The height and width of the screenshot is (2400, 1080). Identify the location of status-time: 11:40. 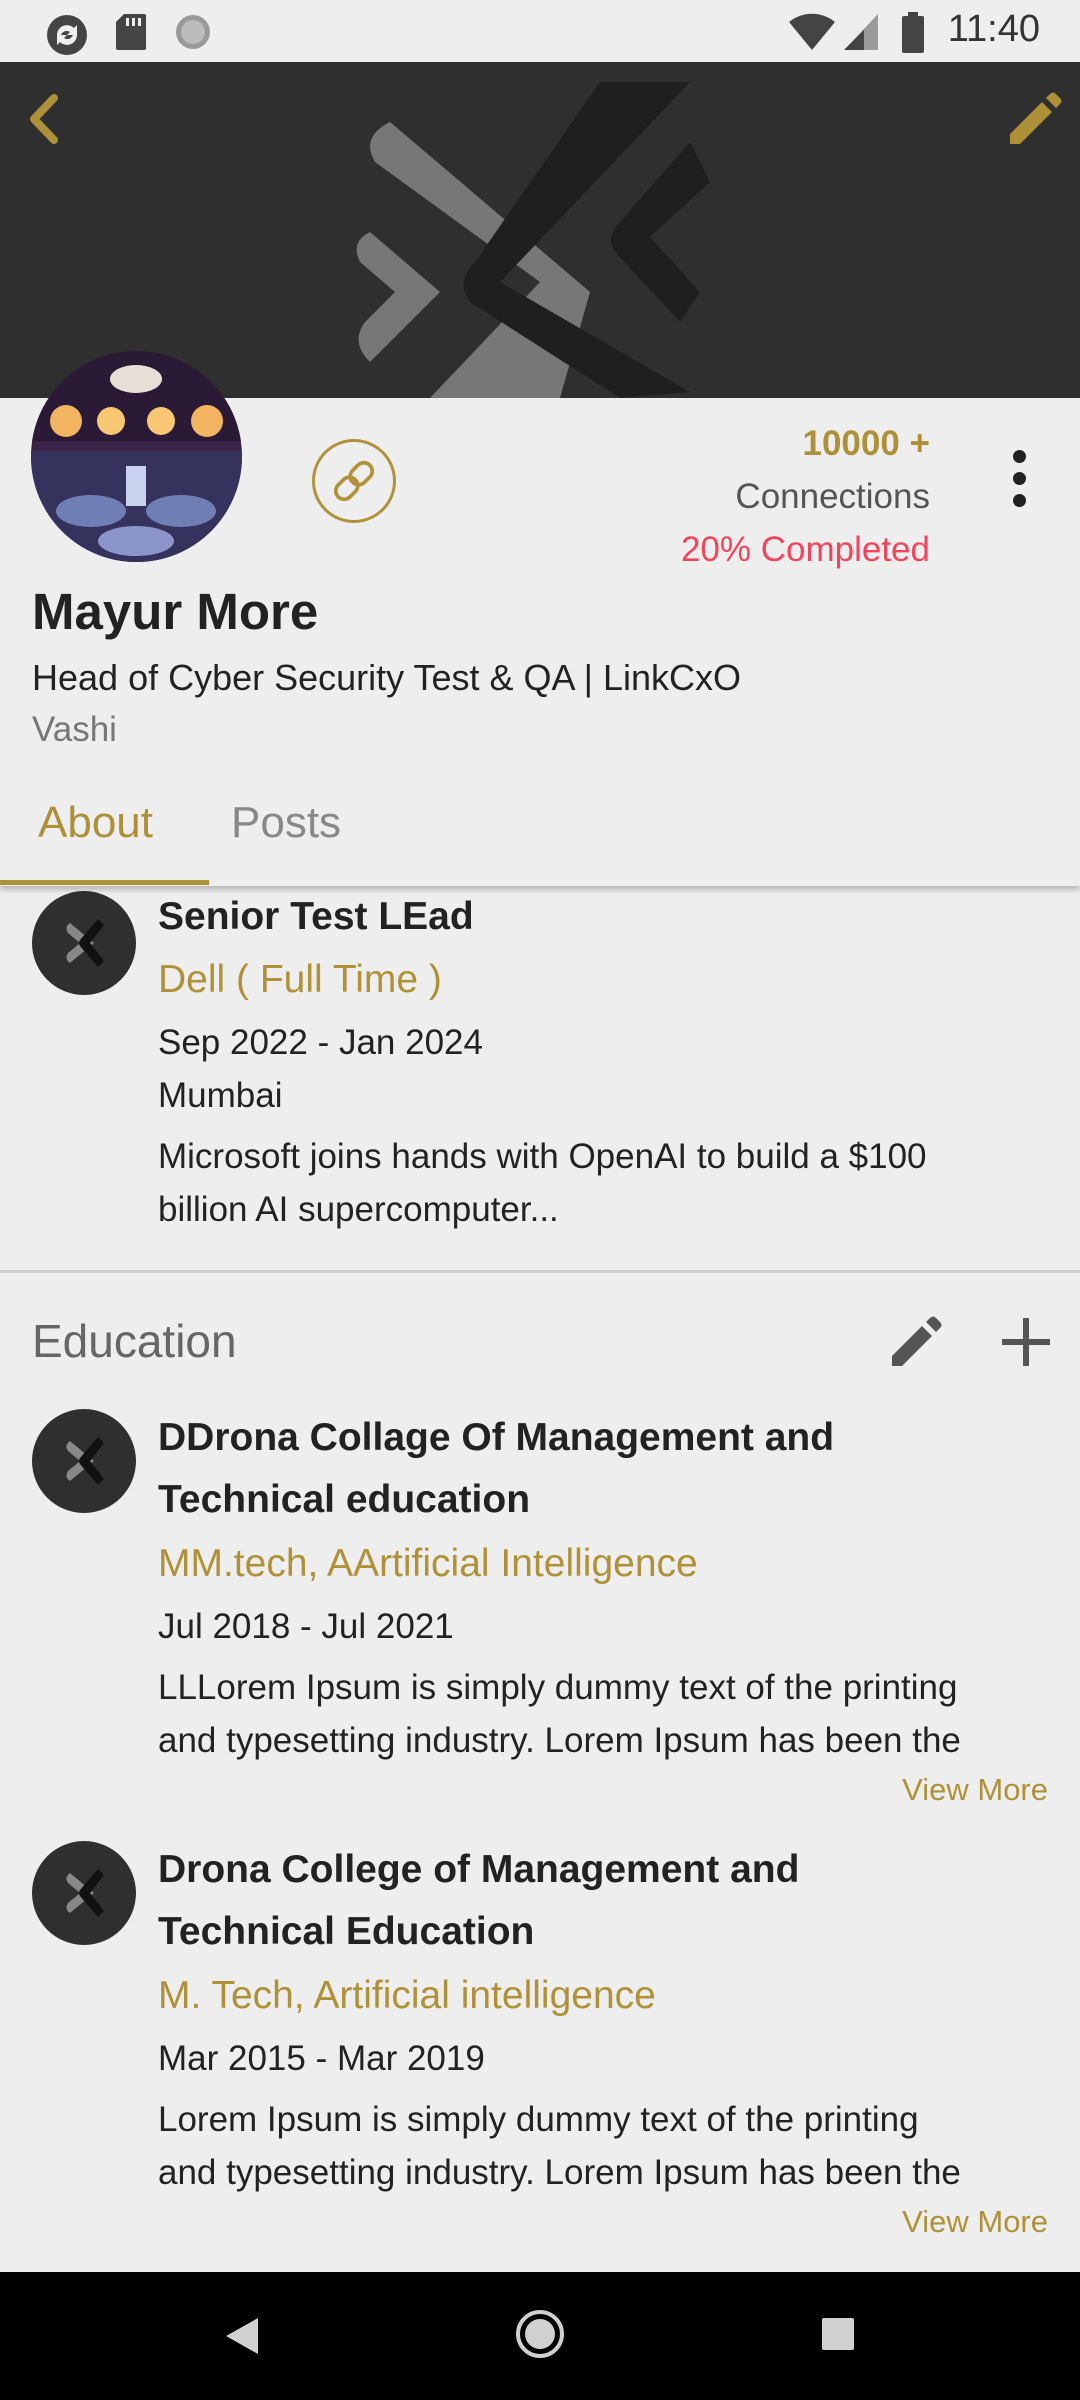
(993, 29).